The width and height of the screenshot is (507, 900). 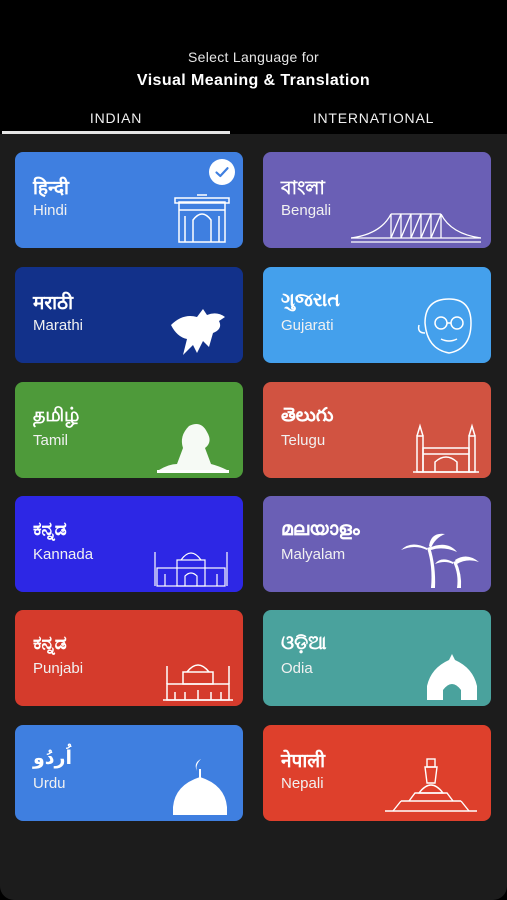 What do you see at coordinates (58, 668) in the screenshot?
I see `language-name: Punjabi` at bounding box center [58, 668].